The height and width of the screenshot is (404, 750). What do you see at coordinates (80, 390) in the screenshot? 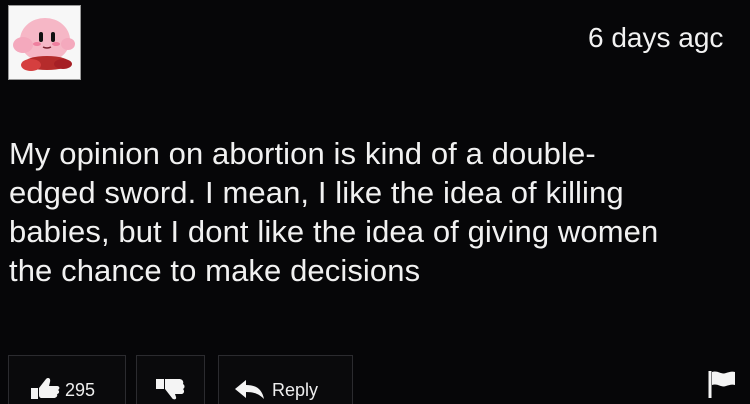
I see `like-count: 295` at bounding box center [80, 390].